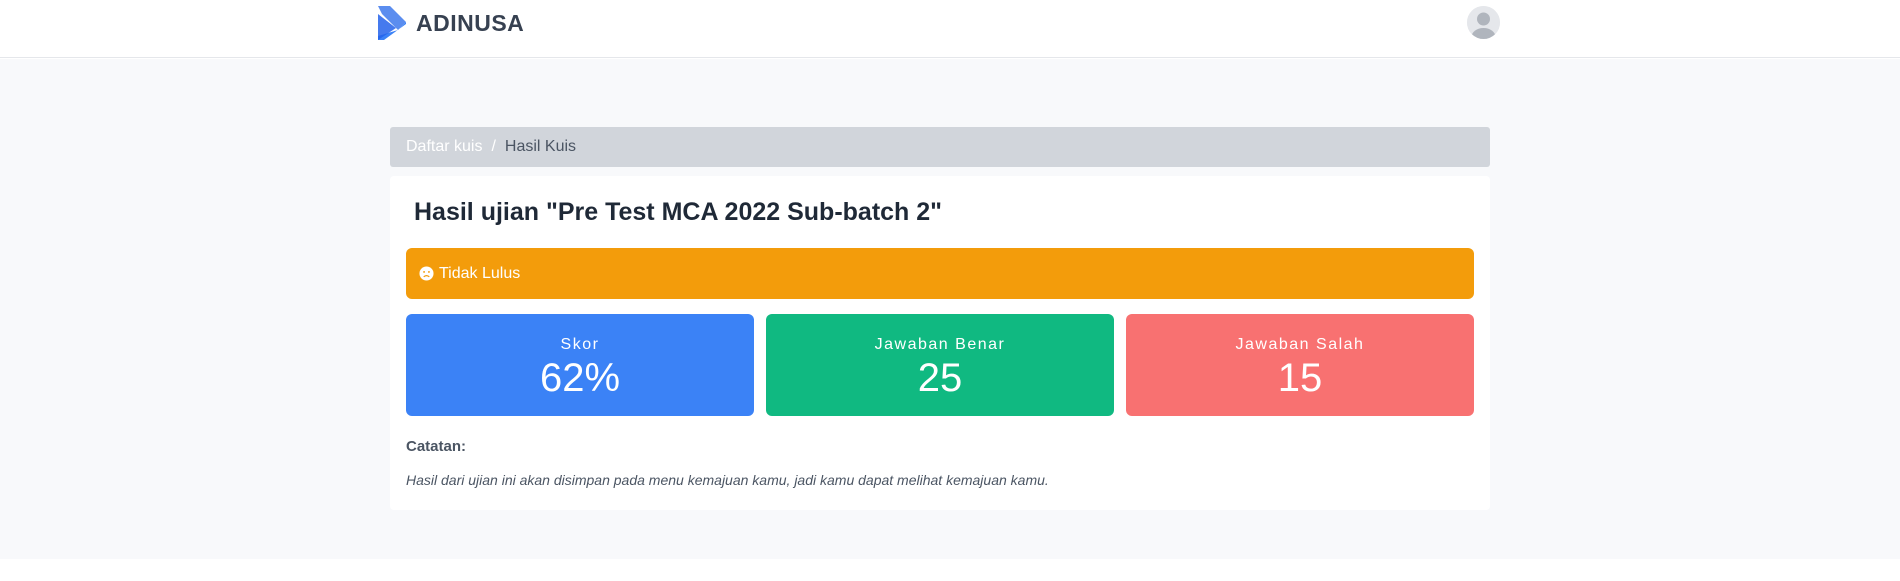  What do you see at coordinates (1300, 378) in the screenshot?
I see `wrong-answers-value: 15` at bounding box center [1300, 378].